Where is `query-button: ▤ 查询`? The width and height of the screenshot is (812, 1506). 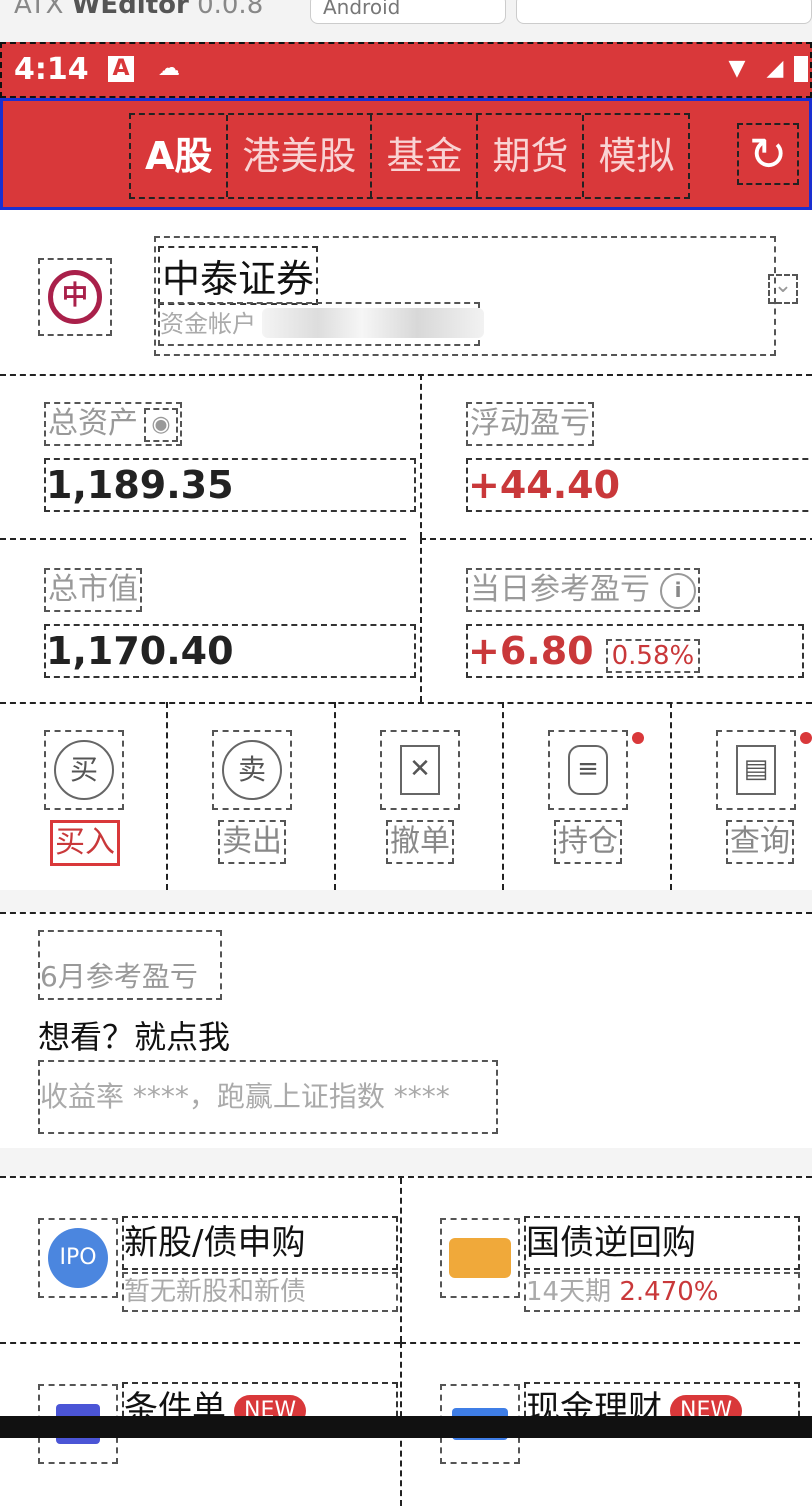
query-button: ▤ 查询 is located at coordinates (742, 796).